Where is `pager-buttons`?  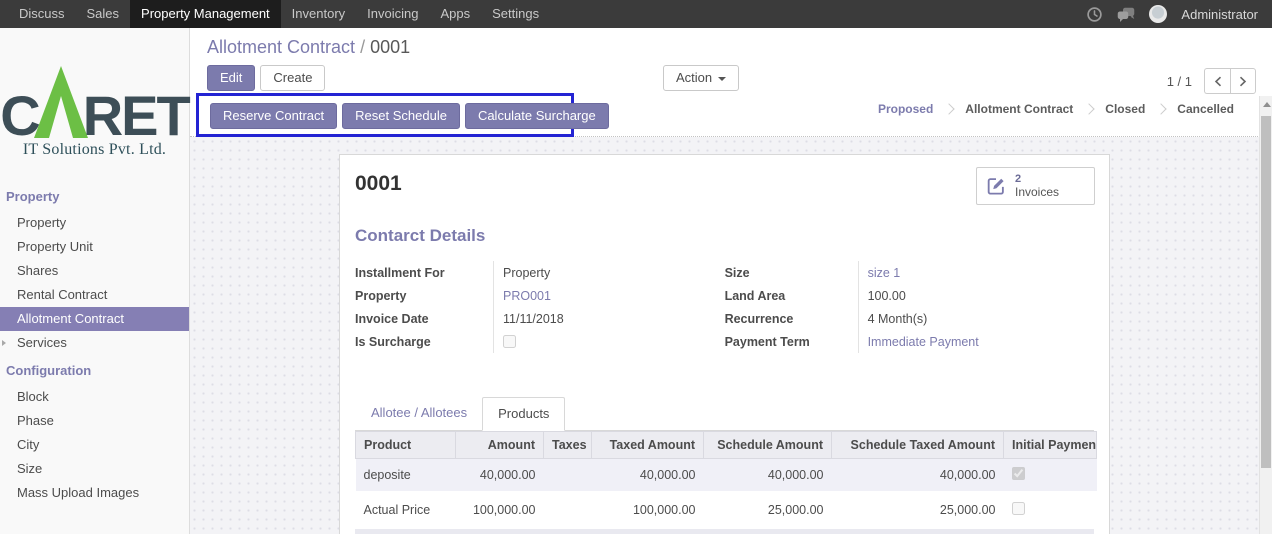 pager-buttons is located at coordinates (1230, 81).